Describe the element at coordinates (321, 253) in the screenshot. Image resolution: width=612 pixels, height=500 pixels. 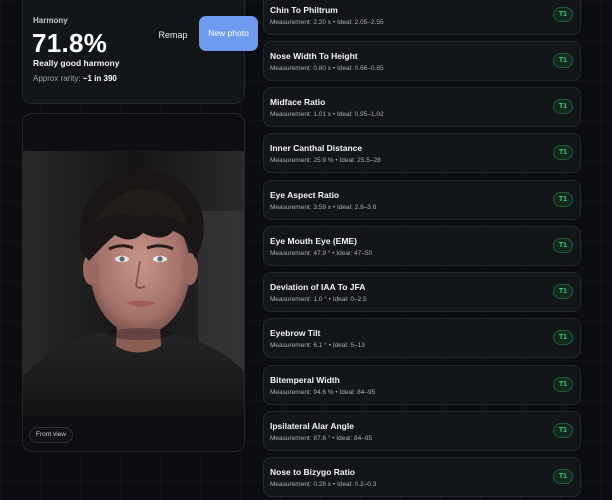
I see `metric-detail: Measurement: 47.9 ° • Ideal: 47–50` at that location.